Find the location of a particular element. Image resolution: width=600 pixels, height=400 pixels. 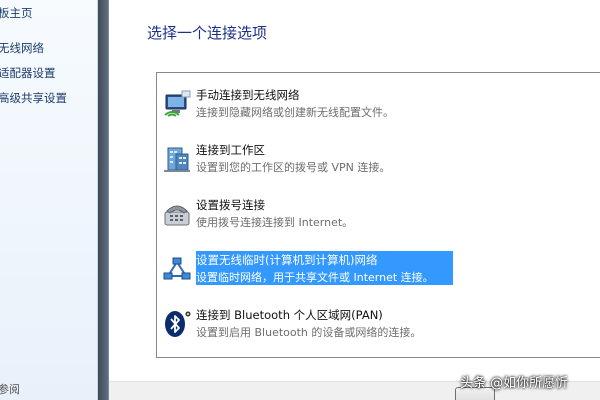

option-workplace: 连接到工作区 设置到您的工作区的拨号或 VPN 连接。 is located at coordinates (379, 160).